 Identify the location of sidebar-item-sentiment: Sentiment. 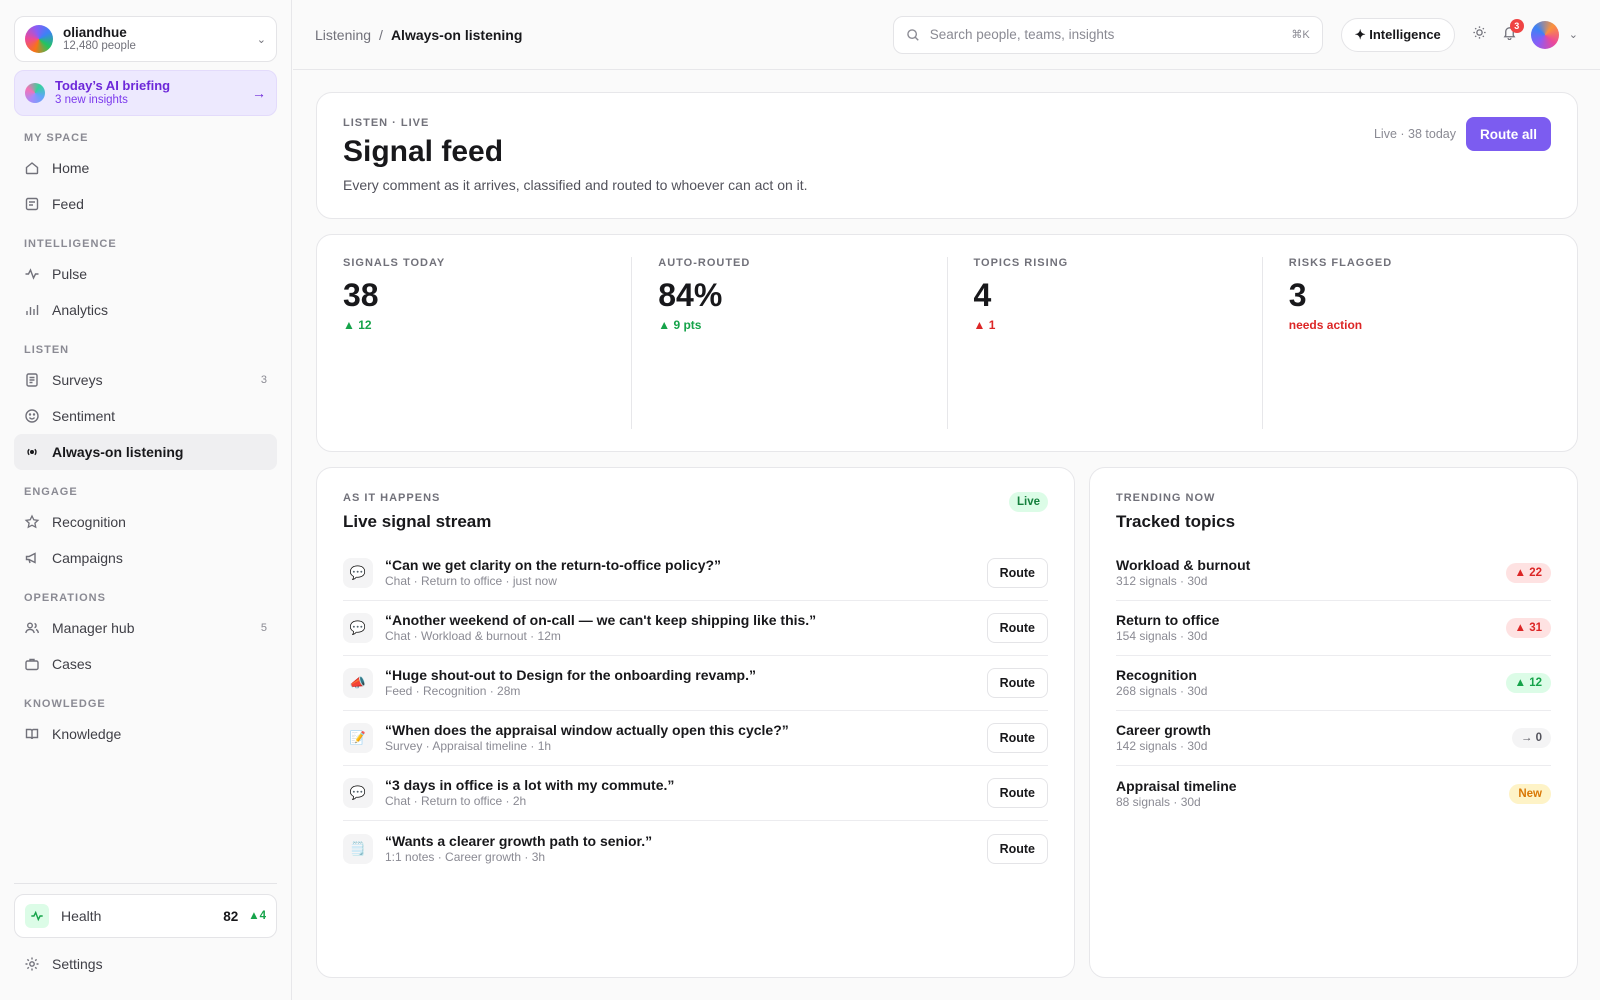
(145, 416).